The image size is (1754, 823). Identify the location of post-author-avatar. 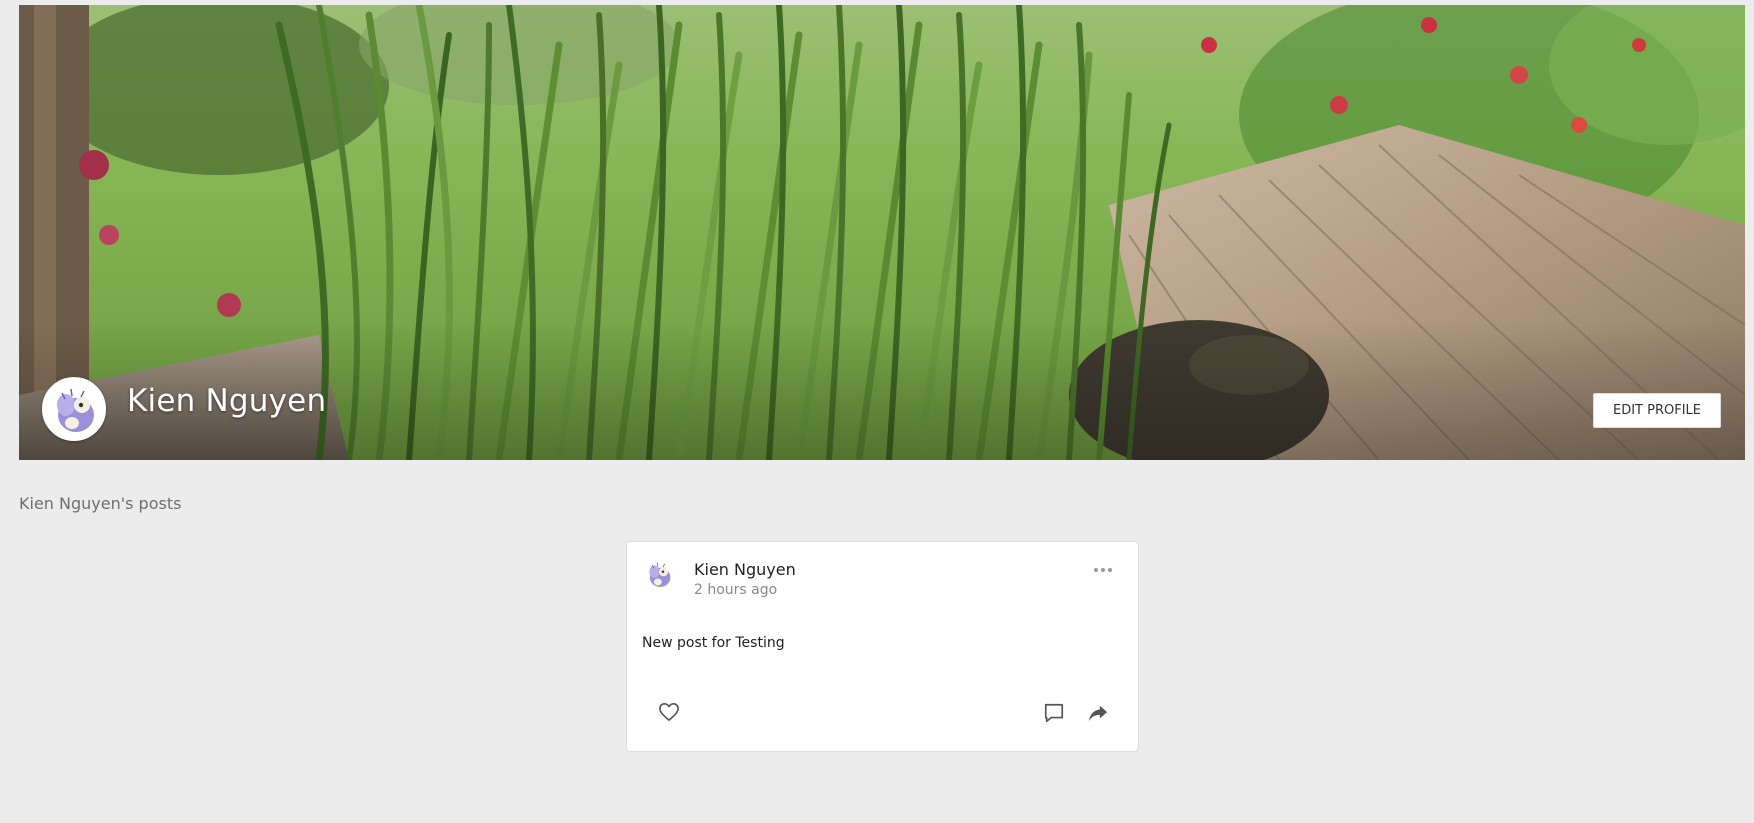
(659, 574).